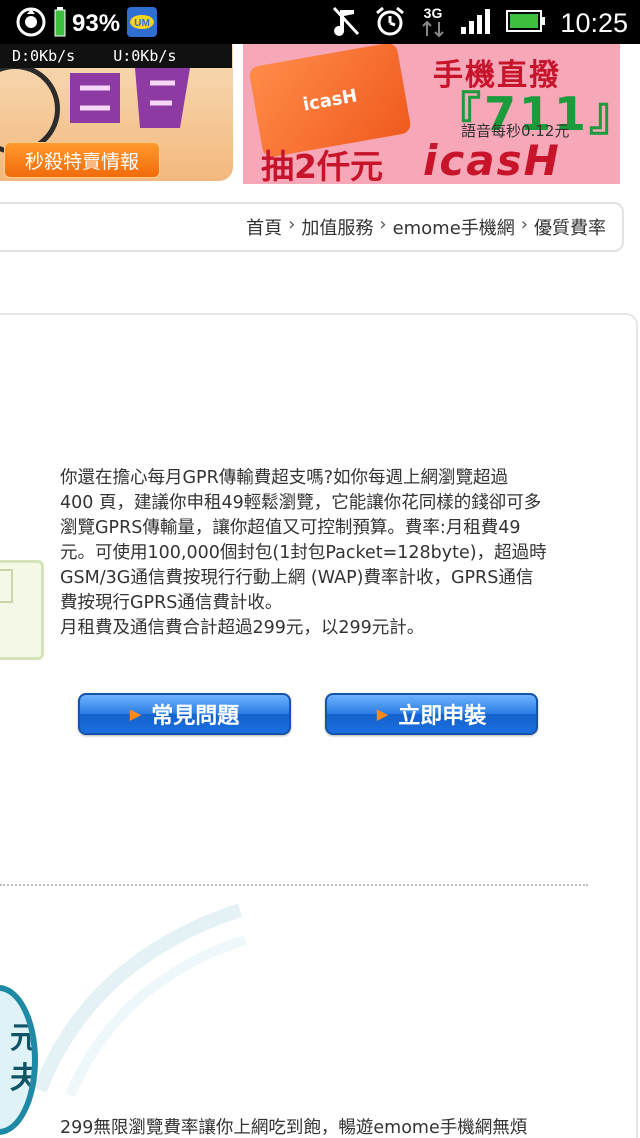 This screenshot has height=1138, width=640. I want to click on battery-icon, so click(526, 23).